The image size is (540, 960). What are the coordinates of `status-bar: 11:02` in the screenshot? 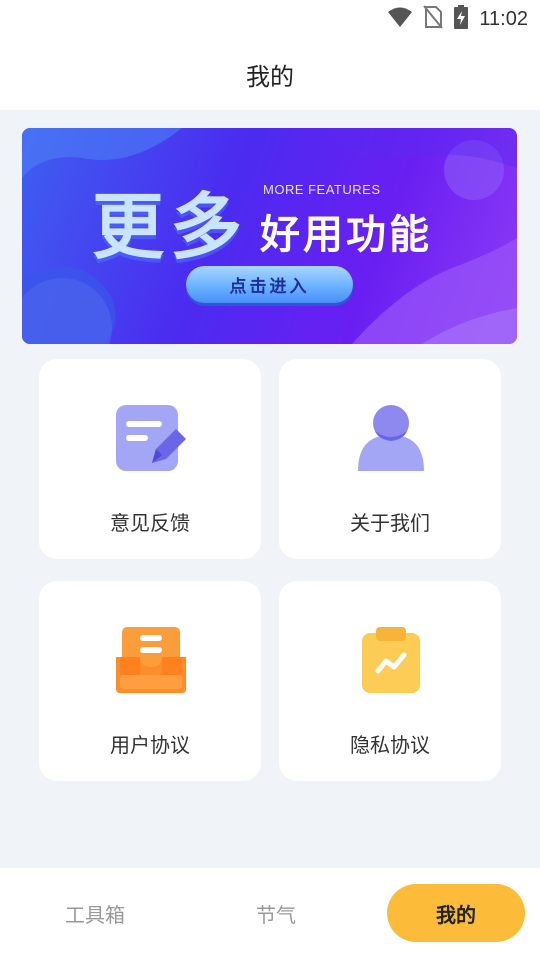 It's located at (270, 19).